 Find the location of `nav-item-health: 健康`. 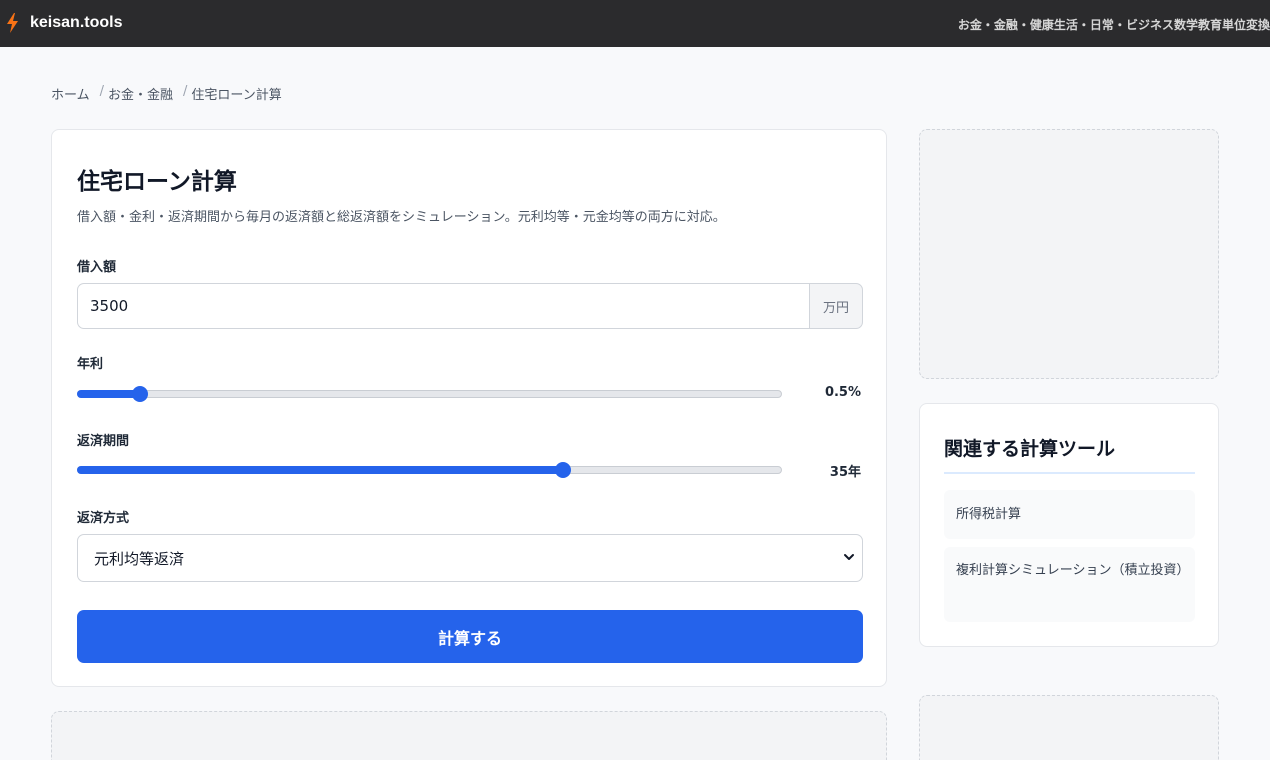

nav-item-health: 健康 is located at coordinates (1042, 24).